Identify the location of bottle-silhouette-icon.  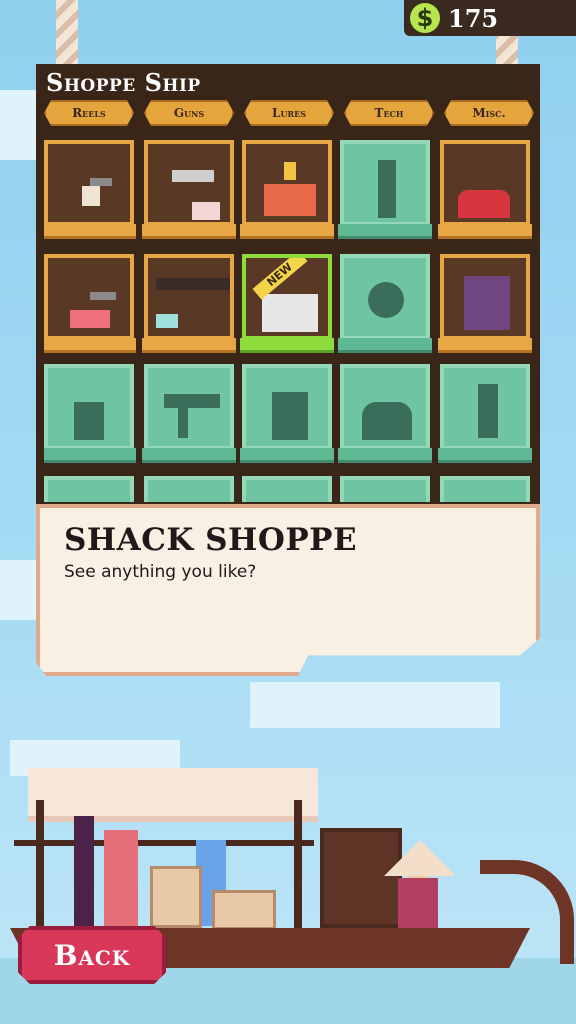
(488, 411).